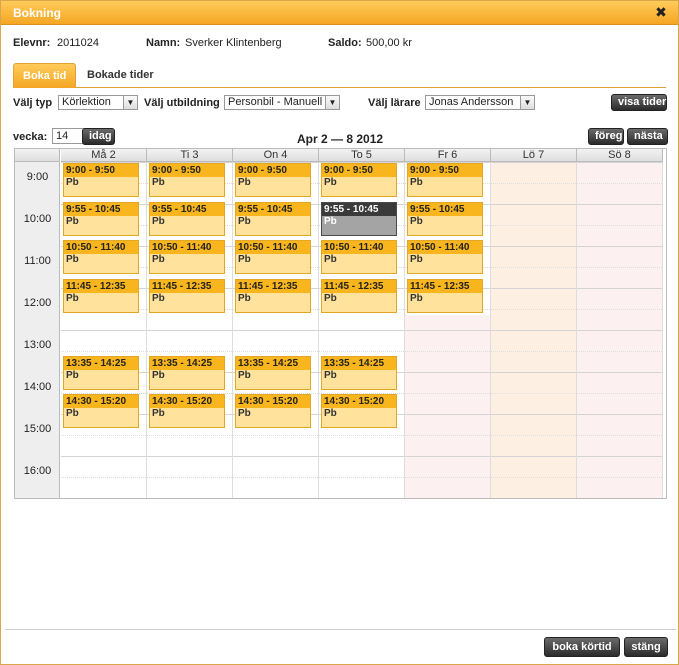 This screenshot has height=665, width=679. I want to click on tab-bokade-tider: Bokade tider, so click(120, 75).